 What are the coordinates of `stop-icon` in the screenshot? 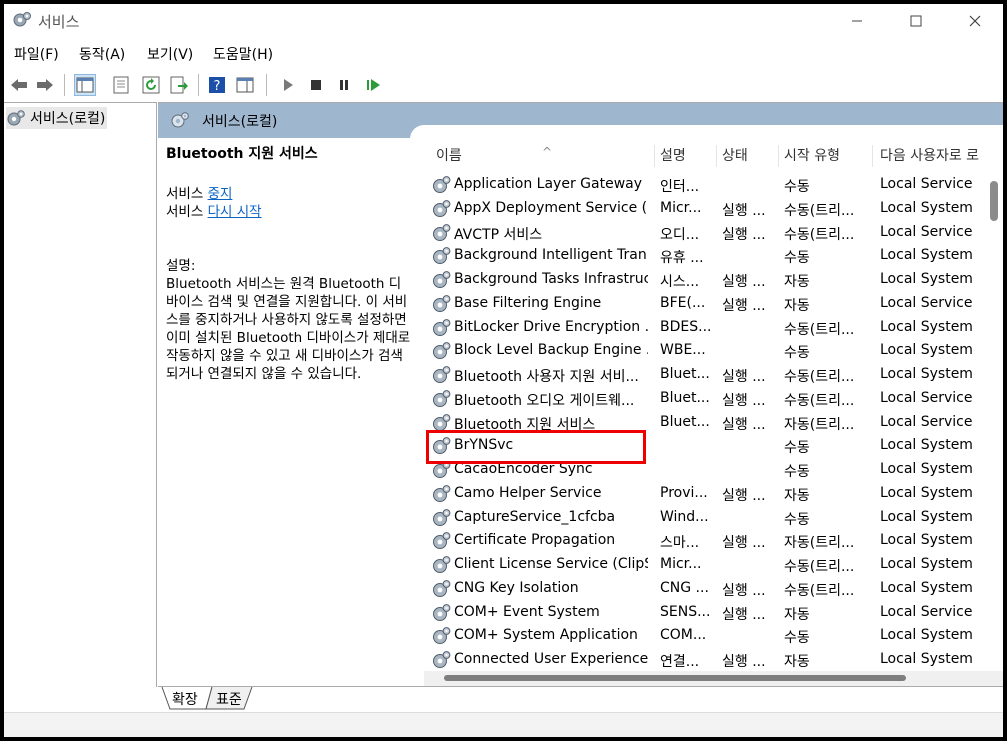 It's located at (316, 85).